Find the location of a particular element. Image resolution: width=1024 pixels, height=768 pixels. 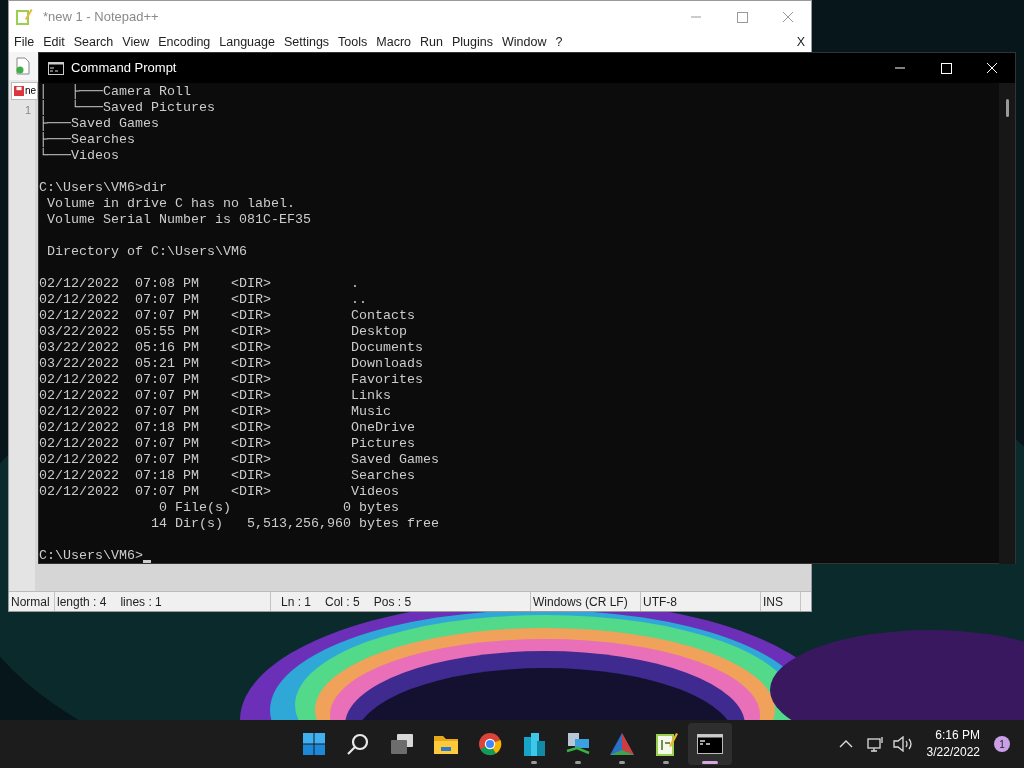

console-line: 02/12/2022 07:08 PM <DIR> . is located at coordinates (199, 284).